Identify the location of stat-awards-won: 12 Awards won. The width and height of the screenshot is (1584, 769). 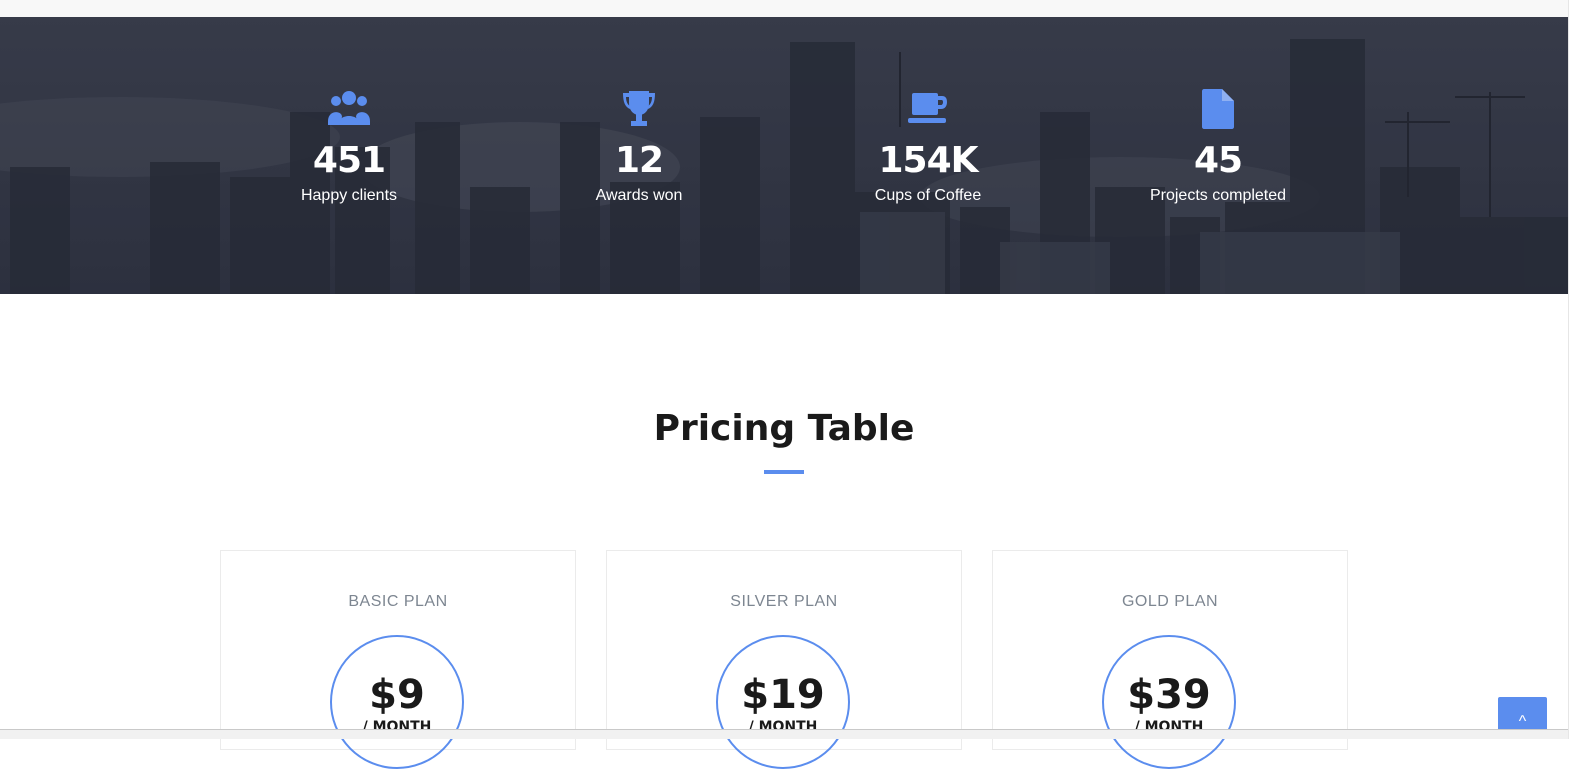
(639, 147).